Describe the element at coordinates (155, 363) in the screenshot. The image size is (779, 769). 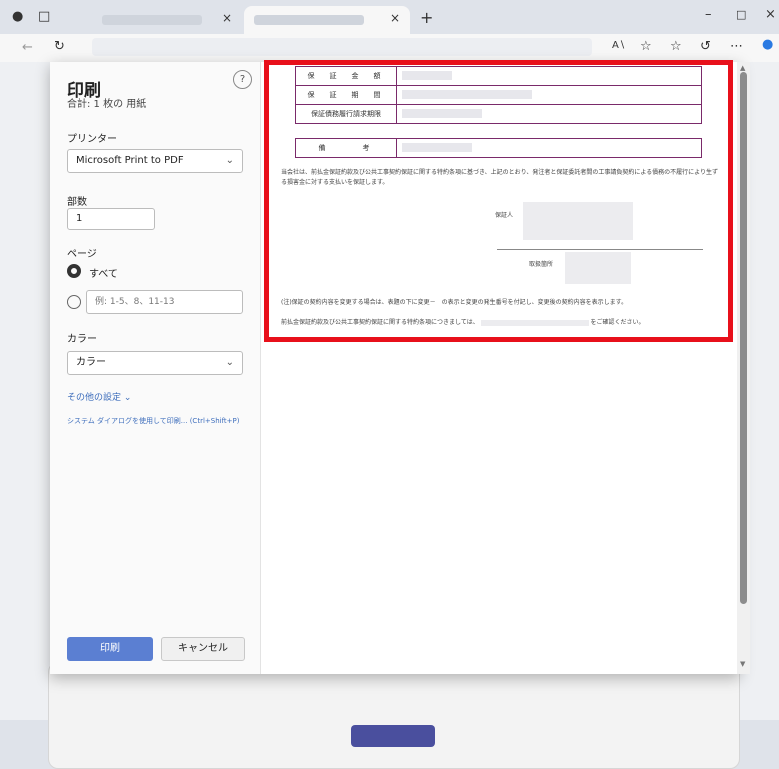
I see `color-select: カラー ⌄` at that location.